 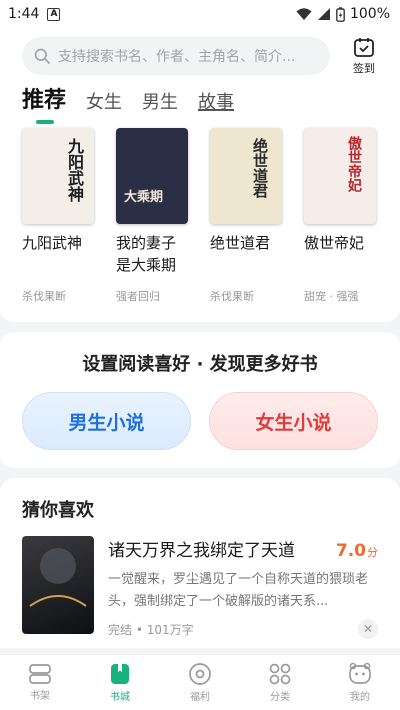 I want to click on book-title: 傲世帝妃, so click(x=334, y=243).